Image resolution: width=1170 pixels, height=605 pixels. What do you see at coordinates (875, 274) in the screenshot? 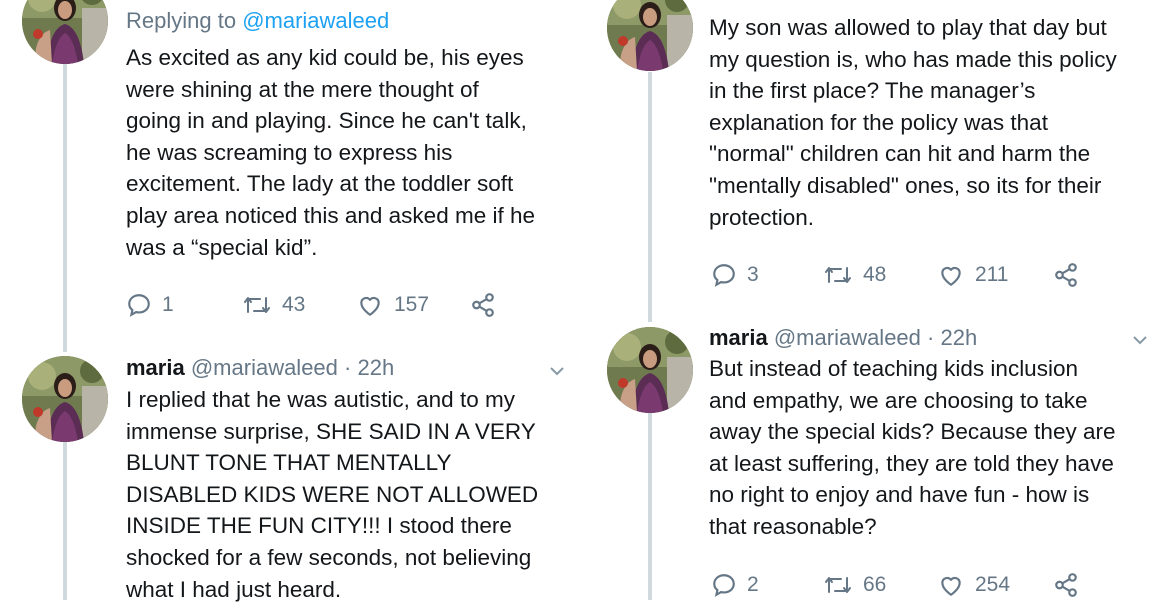
I see `retweet-count: 48` at bounding box center [875, 274].